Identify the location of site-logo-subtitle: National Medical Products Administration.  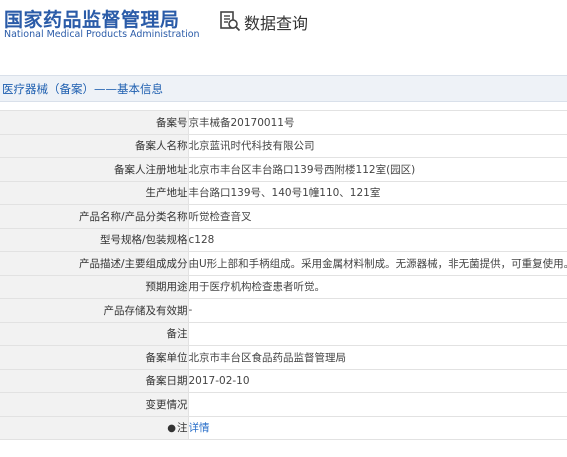
(102, 34).